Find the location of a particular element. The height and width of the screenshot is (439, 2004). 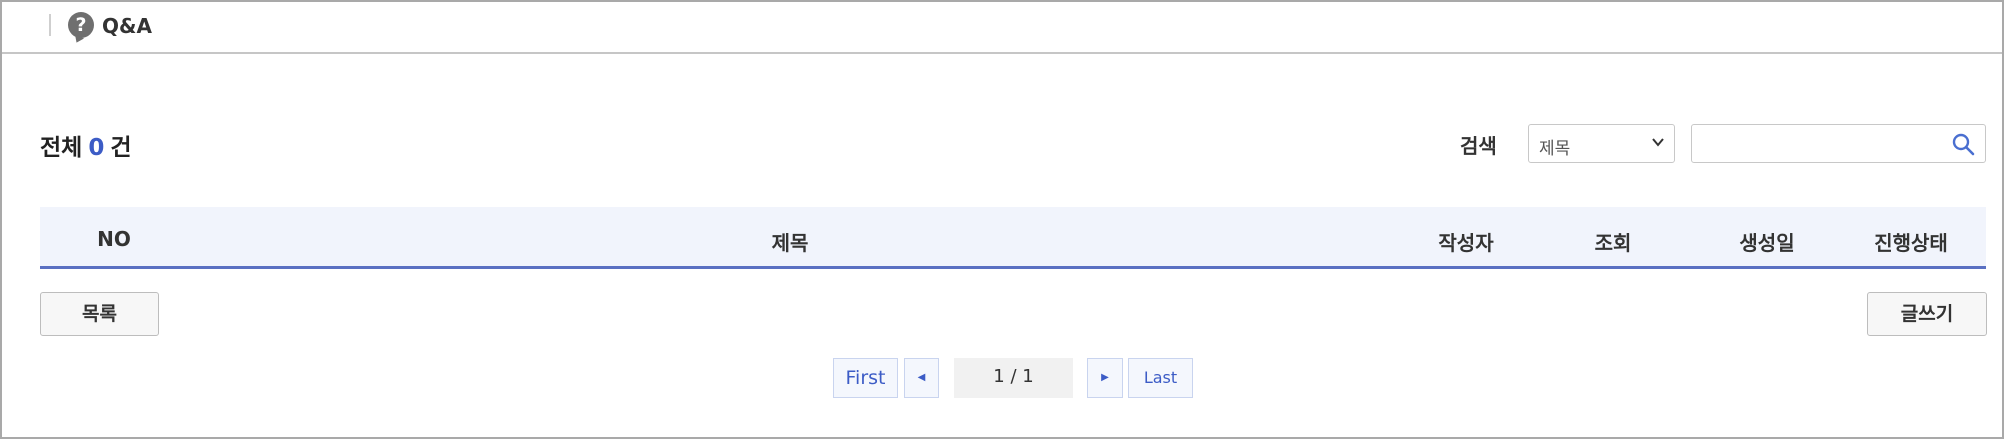

next-arrow-icon: ▶ is located at coordinates (1105, 377).